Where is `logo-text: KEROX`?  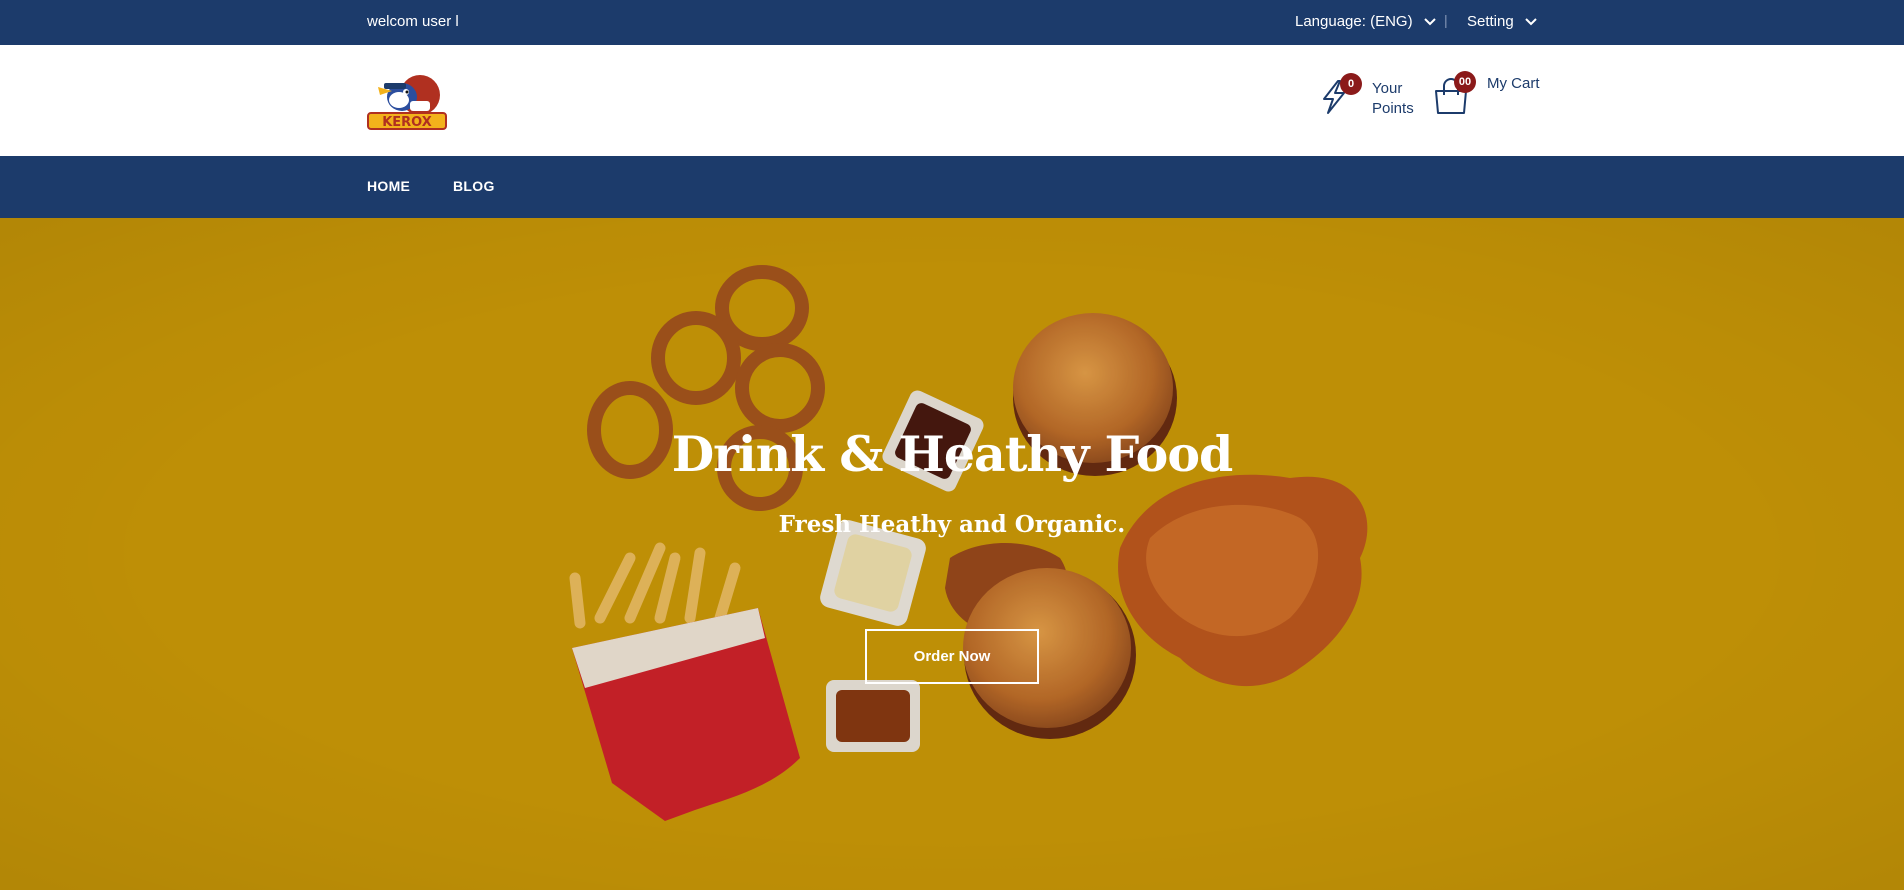 logo-text: KEROX is located at coordinates (407, 122).